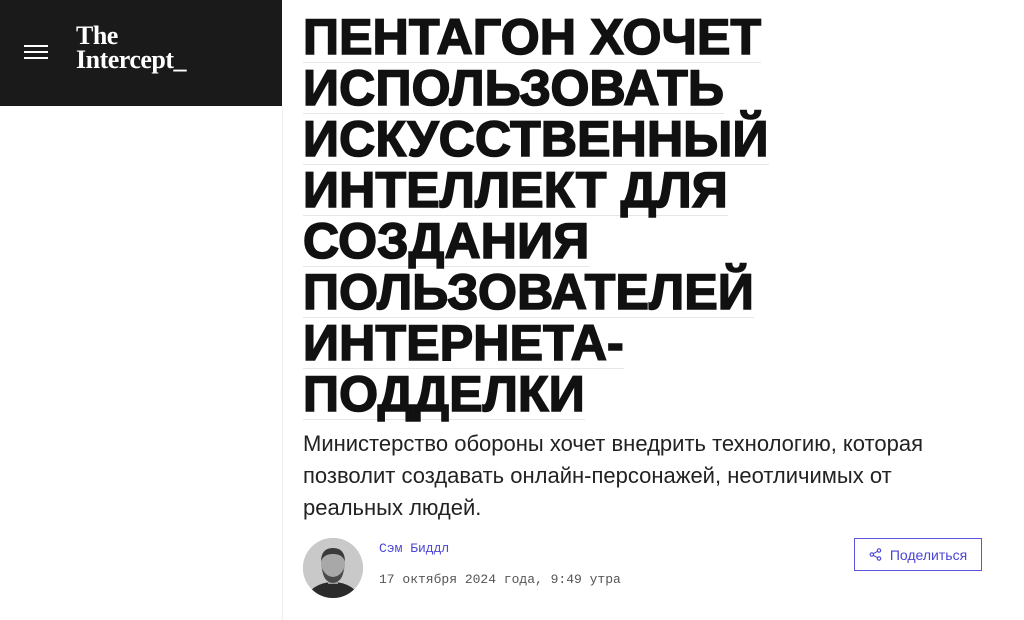 This screenshot has height=620, width=1024. Describe the element at coordinates (500, 579) in the screenshot. I see `publish-date: 17 октября 2024 года, 9:49 утра` at that location.